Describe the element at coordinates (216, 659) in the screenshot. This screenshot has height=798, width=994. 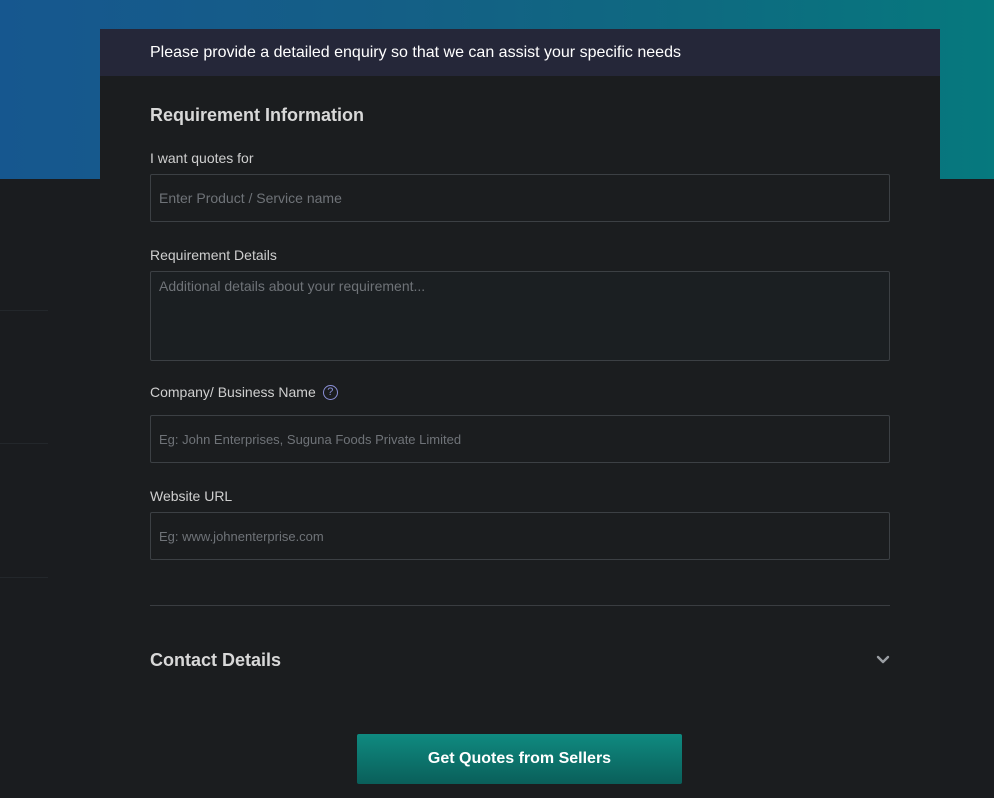
I see `contact-section-title: Contact Details` at that location.